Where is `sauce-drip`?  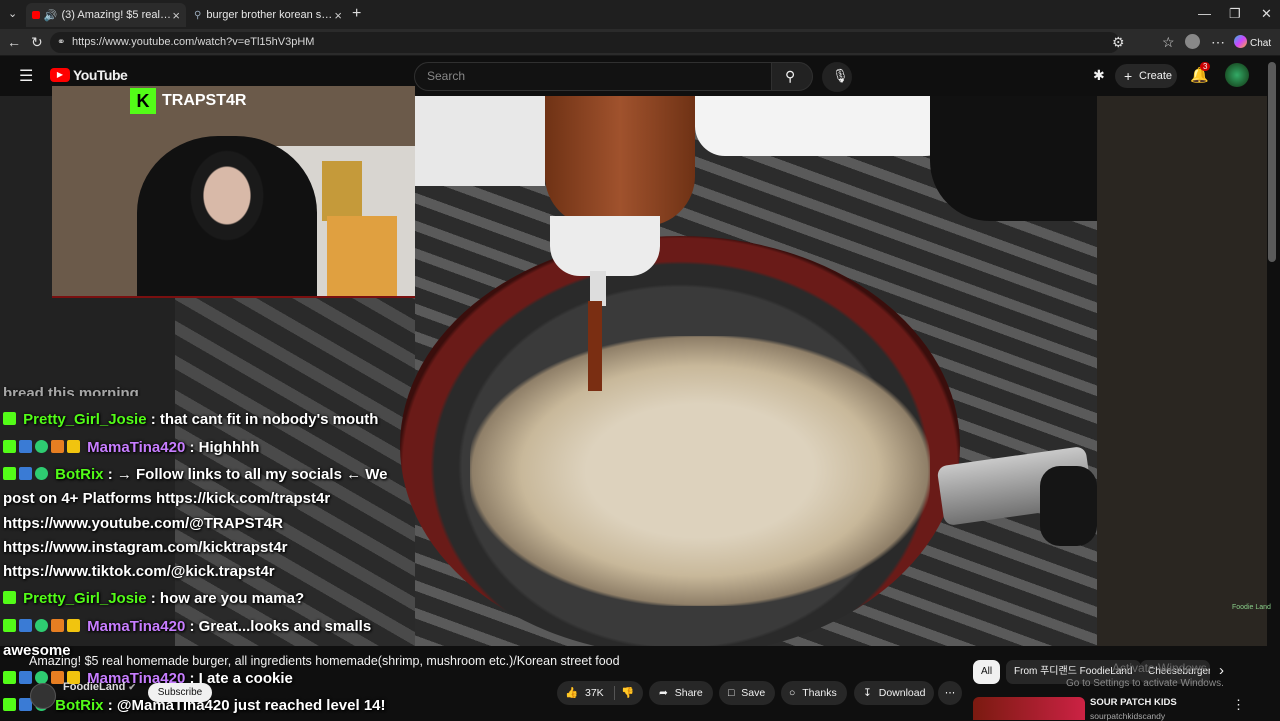
sauce-drip is located at coordinates (595, 346).